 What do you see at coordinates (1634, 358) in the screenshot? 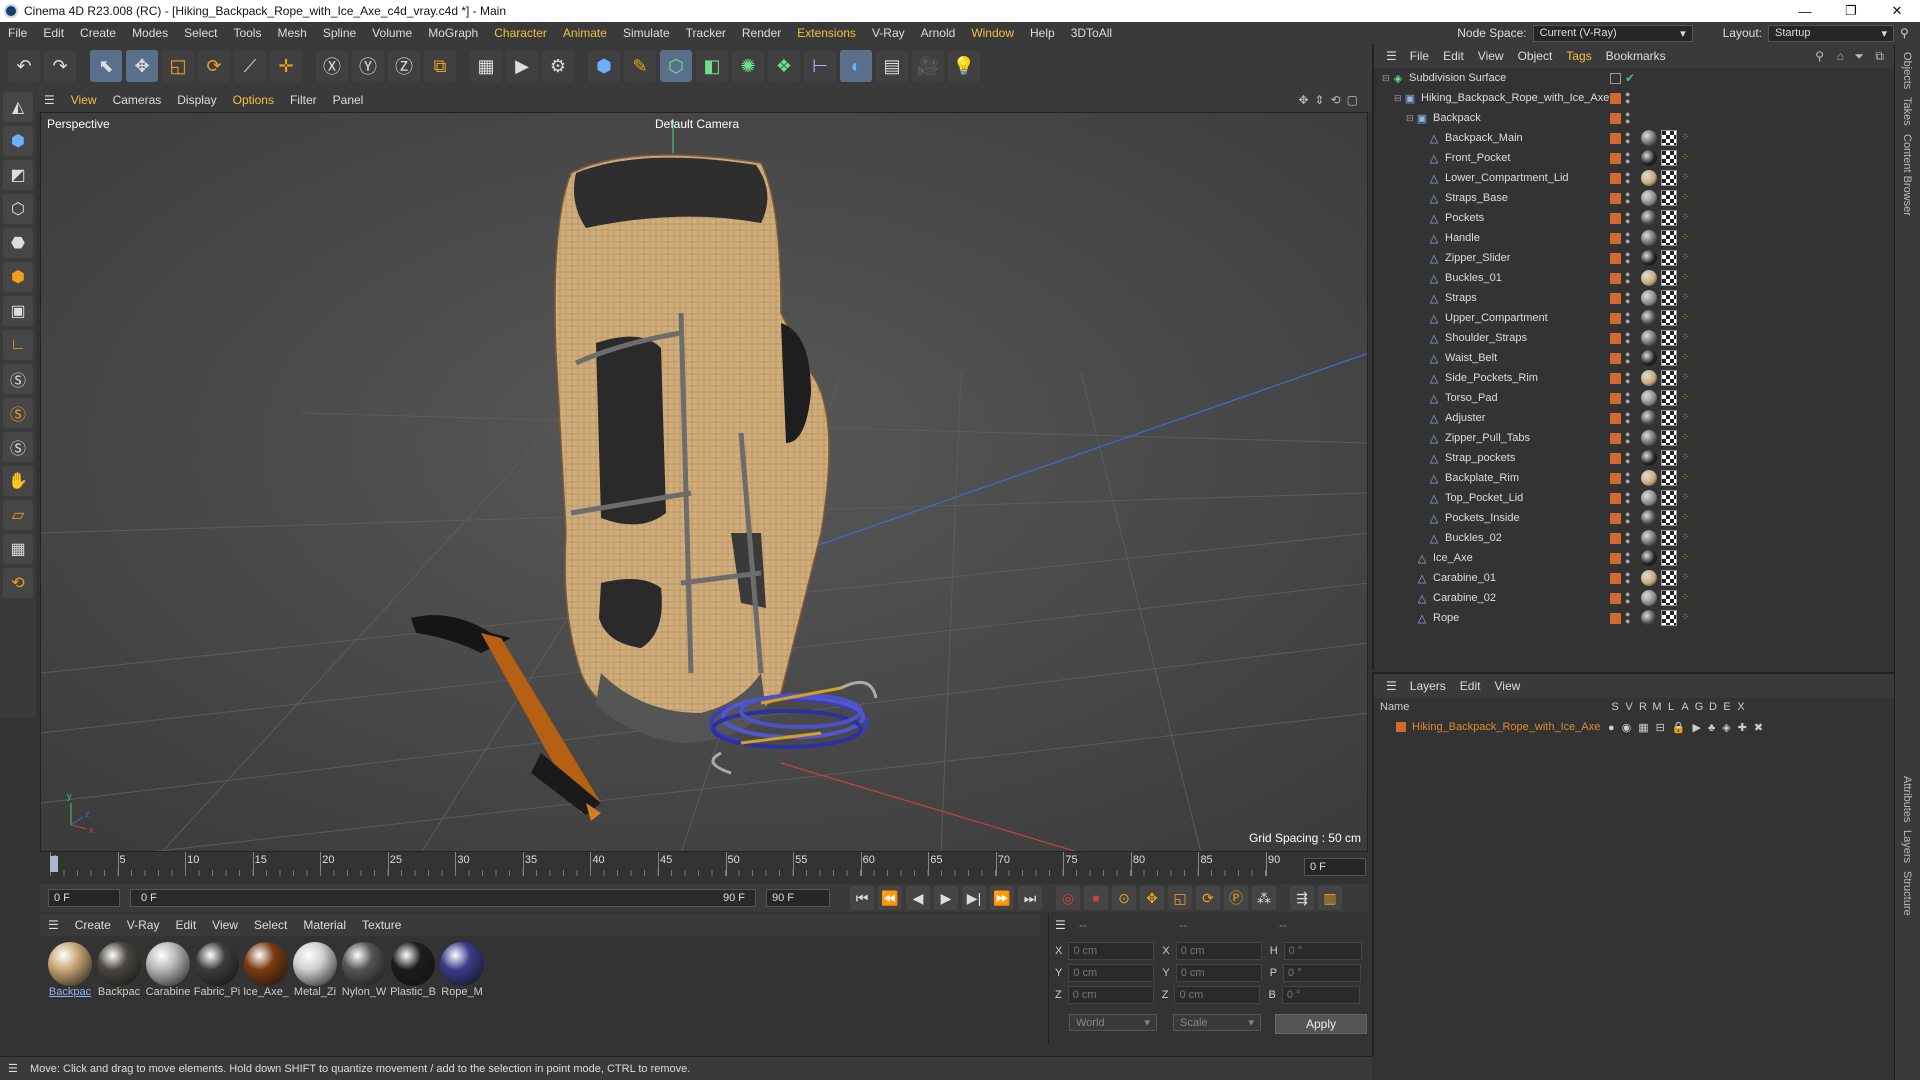
I see `object-row: △ Waist_Belt ● ● ⁘` at bounding box center [1634, 358].